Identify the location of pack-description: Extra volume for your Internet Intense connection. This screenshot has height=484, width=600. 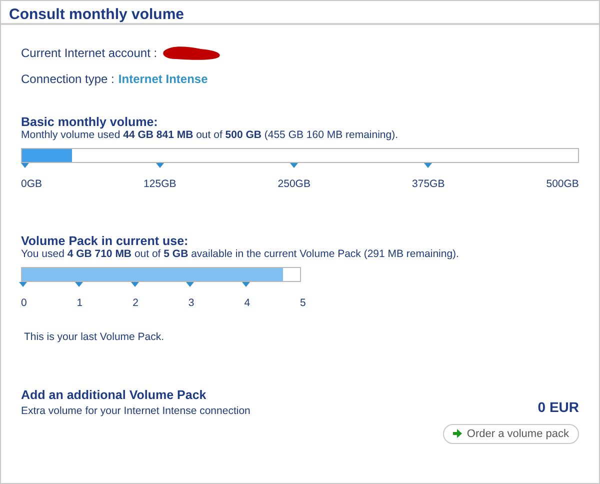
(135, 411).